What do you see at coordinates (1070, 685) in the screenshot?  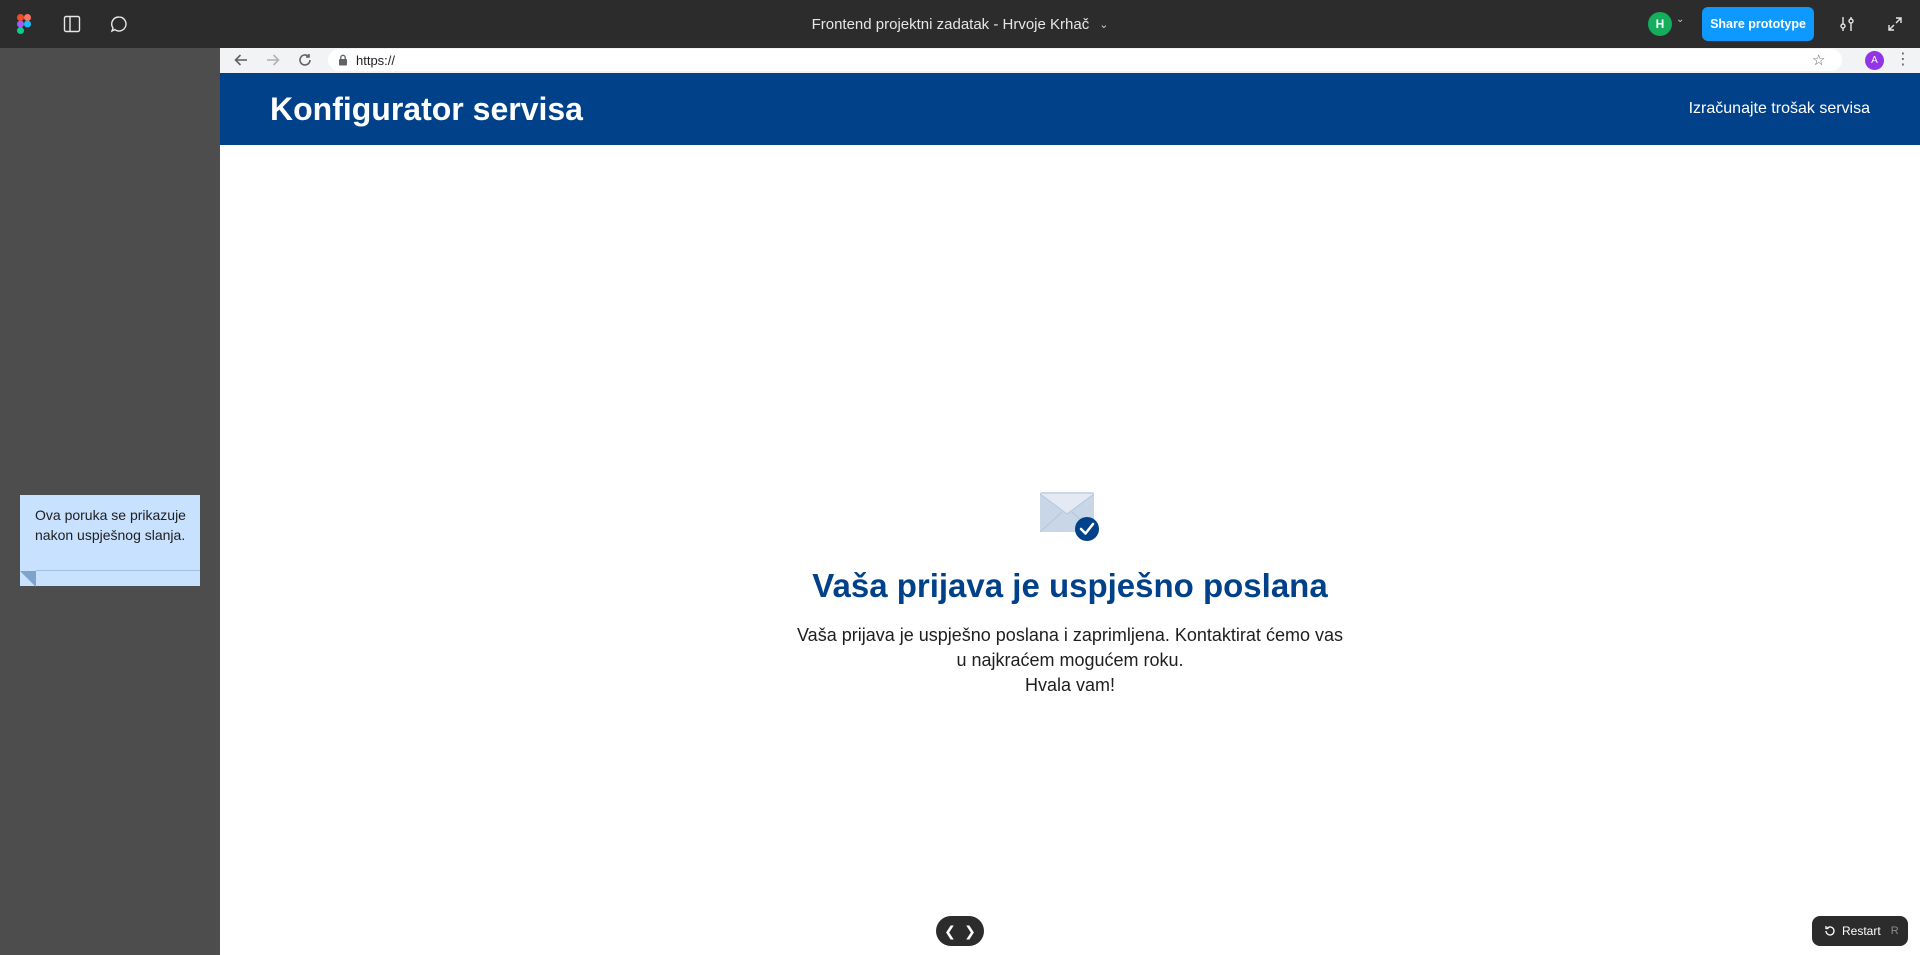 I see `success-message-line: Hvala vam!` at bounding box center [1070, 685].